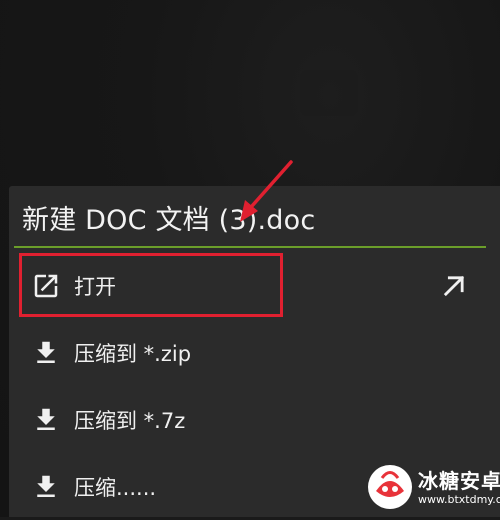 This screenshot has width=500, height=520. I want to click on menu-item-label: 压缩到 *.zip, so click(133, 354).